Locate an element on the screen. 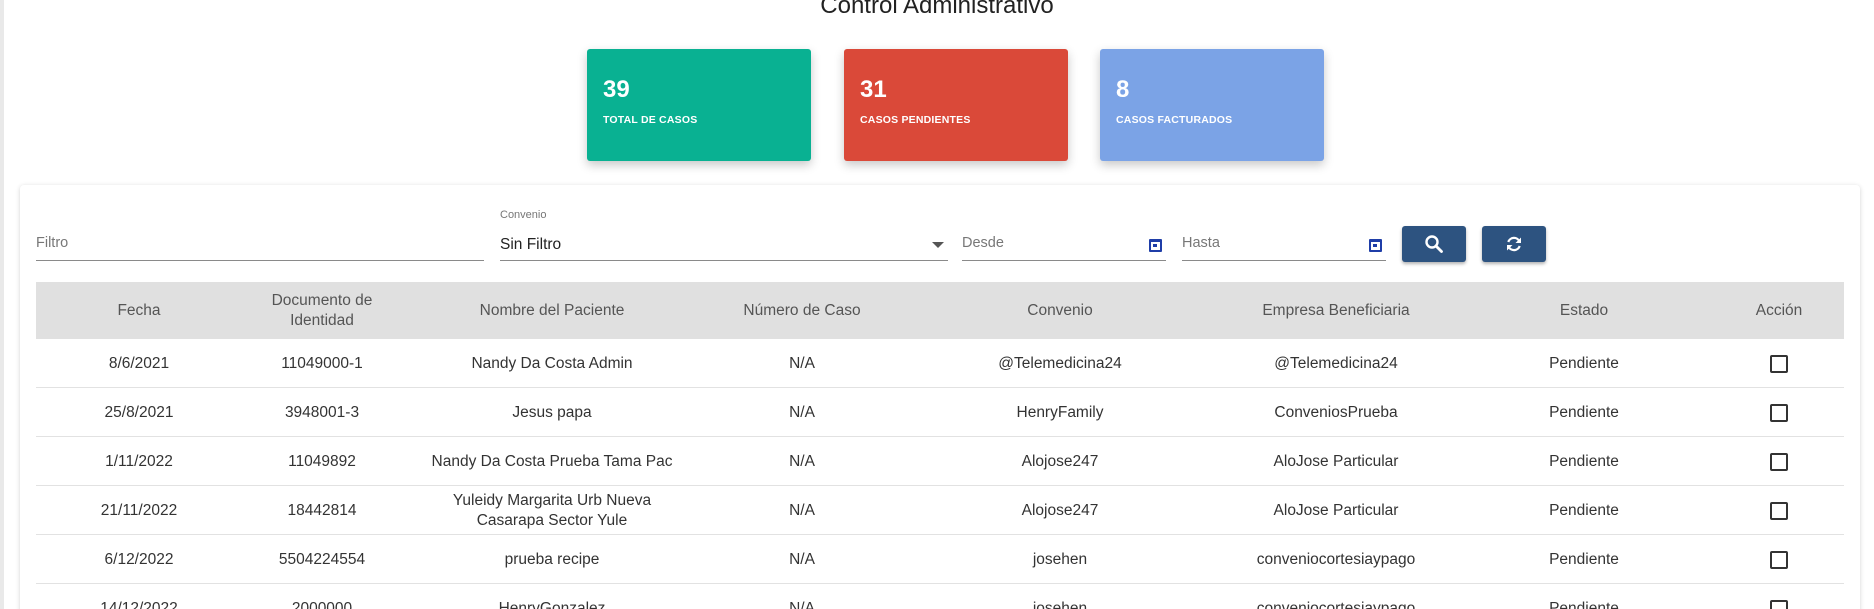 The height and width of the screenshot is (609, 1874). cell-empresa: ConveniosPrueba is located at coordinates (1336, 412).